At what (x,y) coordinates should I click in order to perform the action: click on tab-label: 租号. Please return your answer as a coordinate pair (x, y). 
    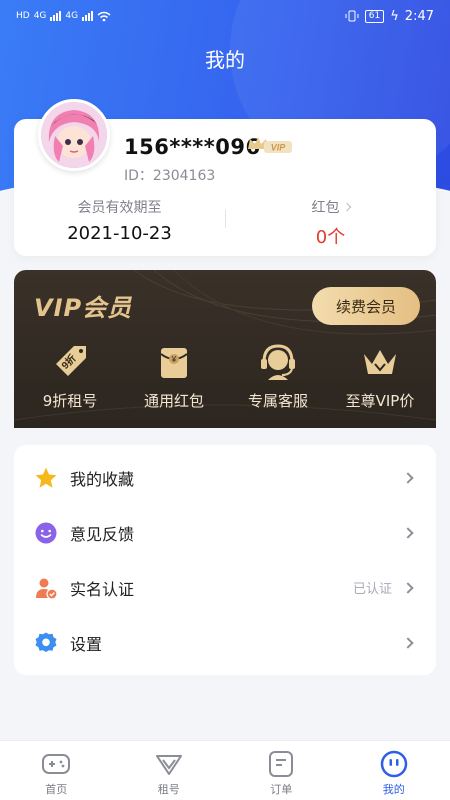
    Looking at the image, I should click on (168, 789).